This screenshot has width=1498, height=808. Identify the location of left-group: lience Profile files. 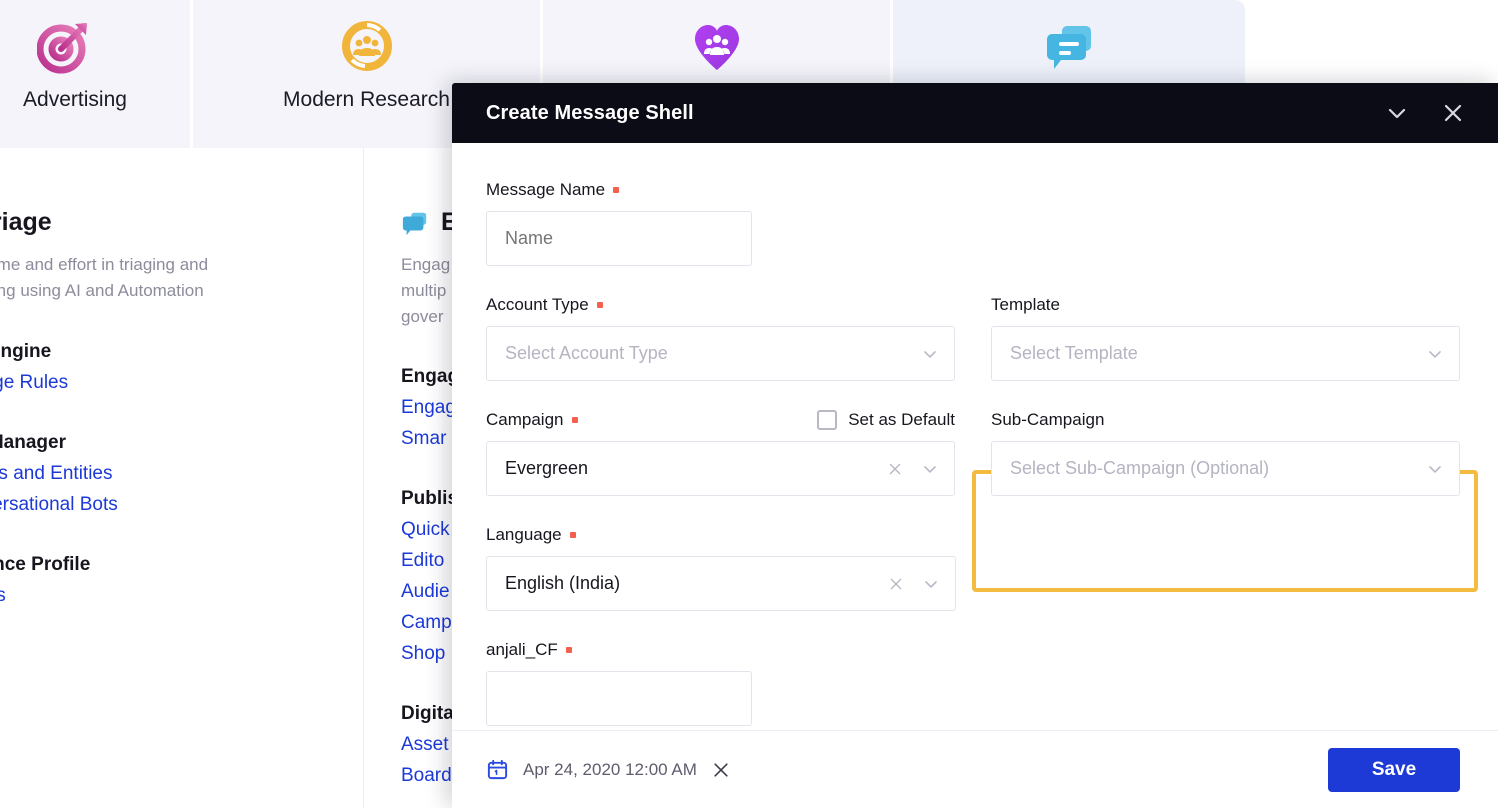
(181, 580).